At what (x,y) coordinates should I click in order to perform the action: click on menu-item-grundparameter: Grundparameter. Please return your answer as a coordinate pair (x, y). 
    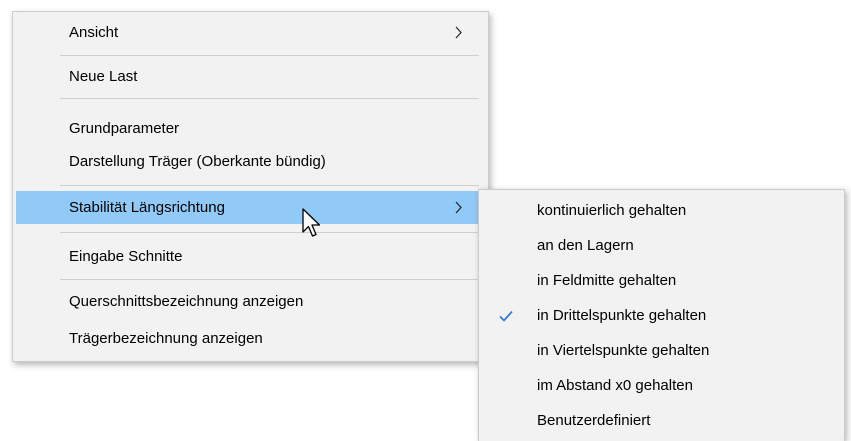
    Looking at the image, I should click on (250, 128).